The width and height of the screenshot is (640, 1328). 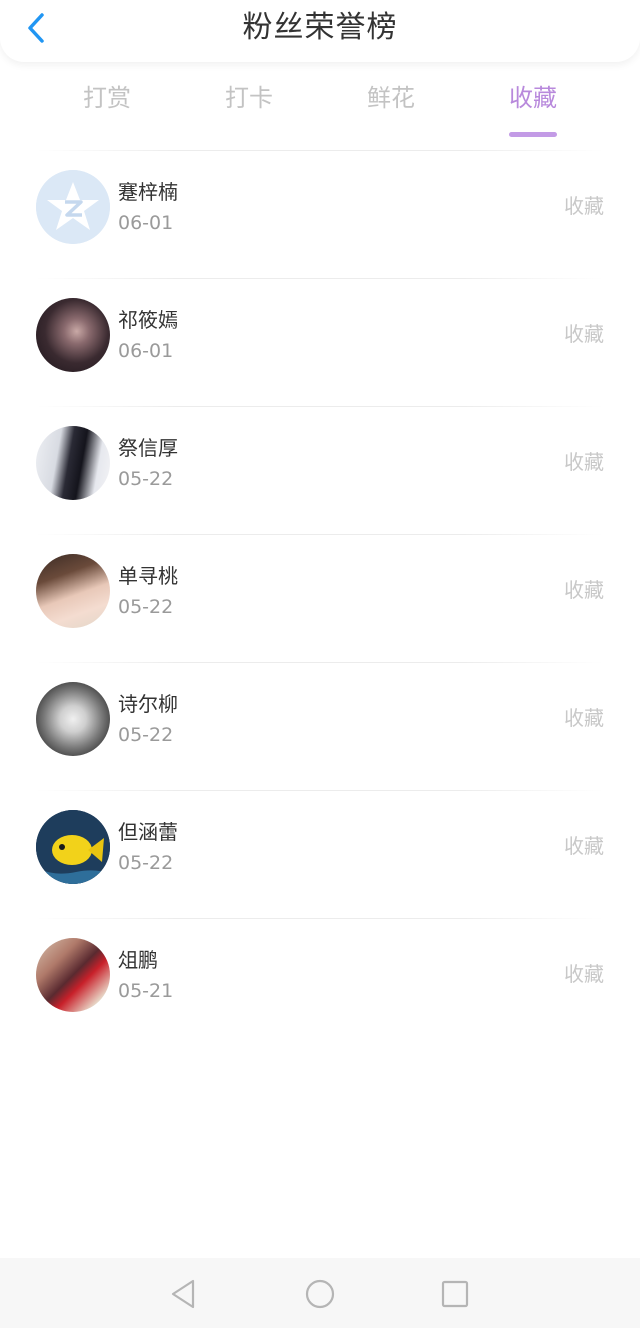 What do you see at coordinates (138, 960) in the screenshot?
I see `fan-name: 俎鹏` at bounding box center [138, 960].